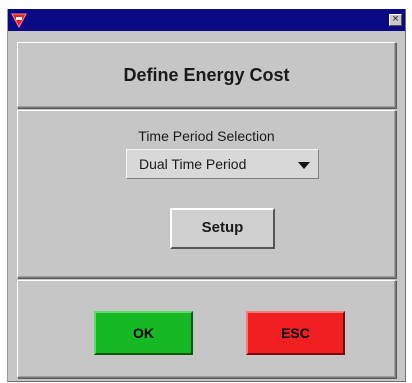  Describe the element at coordinates (193, 164) in the screenshot. I see `time-period-value: Dual Time Period` at that location.